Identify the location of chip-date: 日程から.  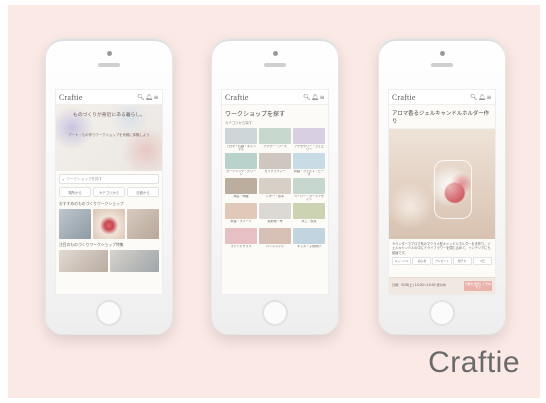
(143, 192).